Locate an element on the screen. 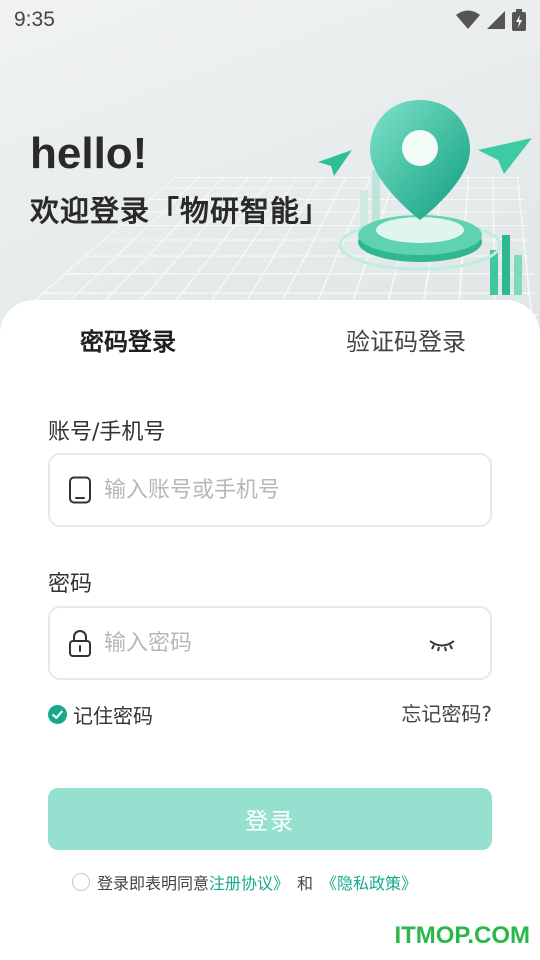 The image size is (540, 960). tab-code-login: 验证码登录 is located at coordinates (406, 342).